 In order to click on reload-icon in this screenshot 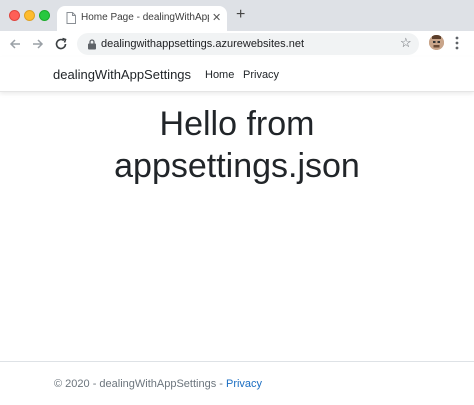, I will do `click(61, 44)`.